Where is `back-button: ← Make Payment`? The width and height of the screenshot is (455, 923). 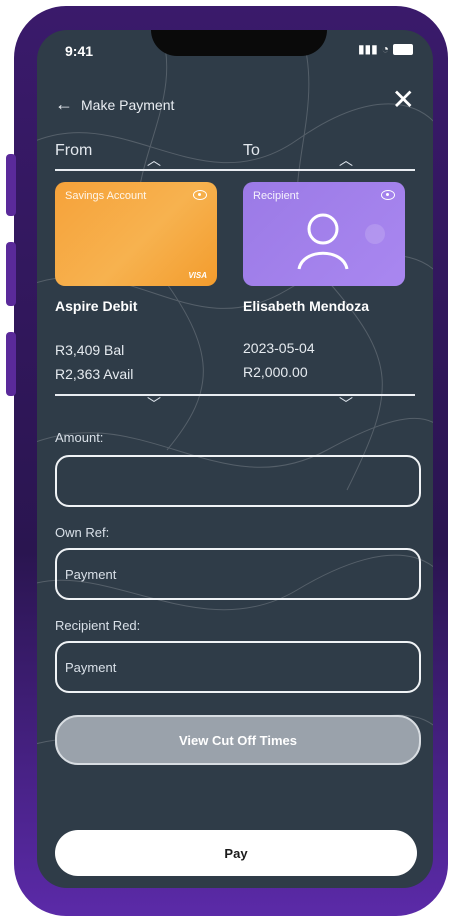 back-button: ← Make Payment is located at coordinates (114, 104).